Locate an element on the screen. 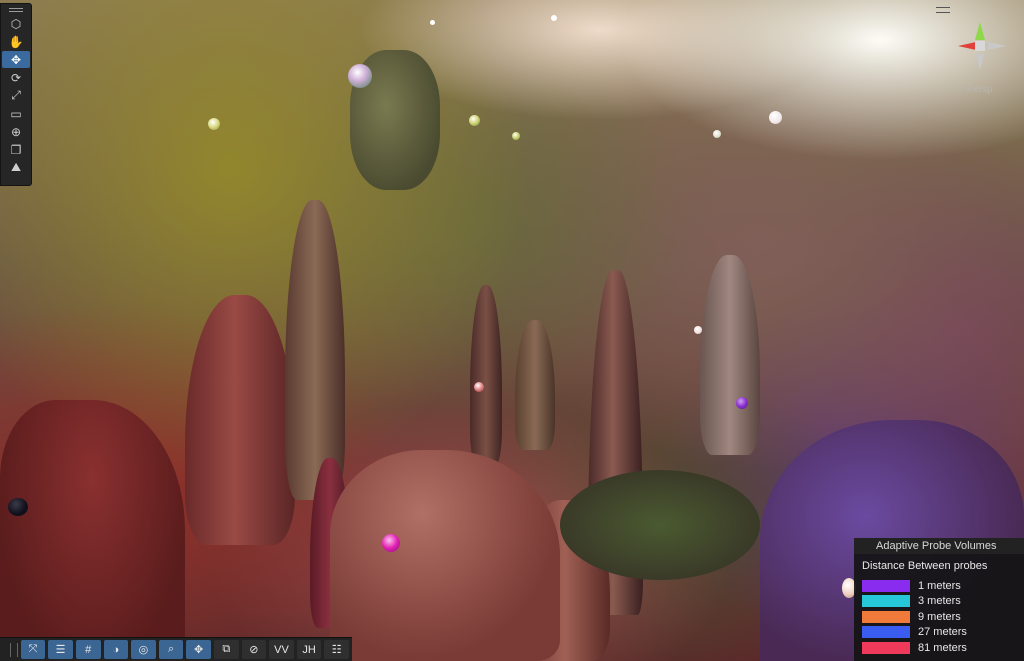  jh-button: JH is located at coordinates (309, 649).